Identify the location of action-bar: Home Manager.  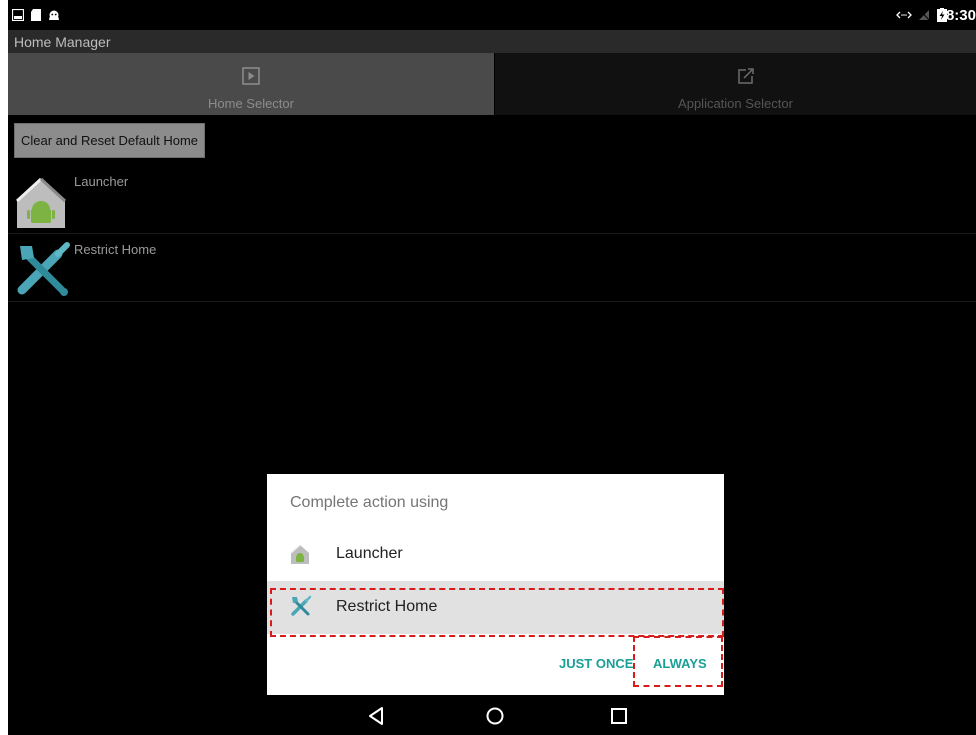
(492, 41).